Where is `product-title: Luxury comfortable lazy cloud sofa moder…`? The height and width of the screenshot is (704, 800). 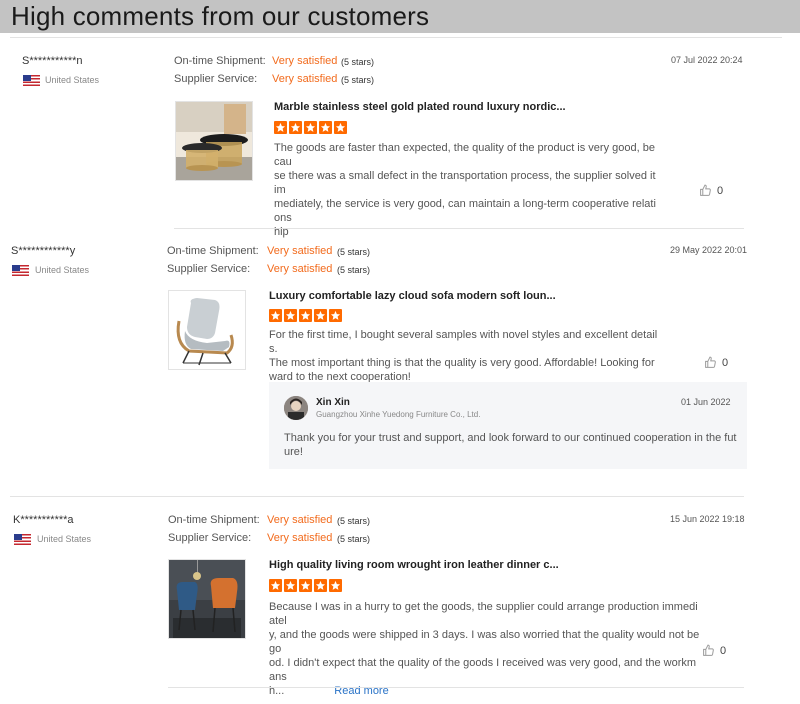
product-title: Luxury comfortable lazy cloud sofa moder… is located at coordinates (412, 296).